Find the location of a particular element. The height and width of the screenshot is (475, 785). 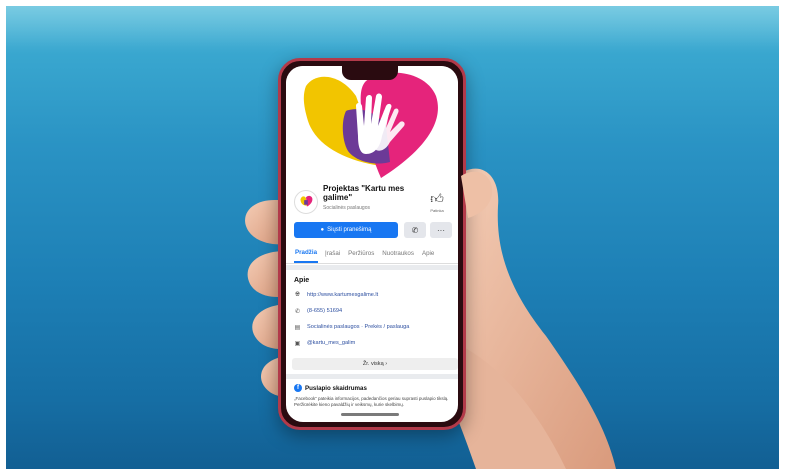

instagram-icon: ▣ is located at coordinates (297, 343).